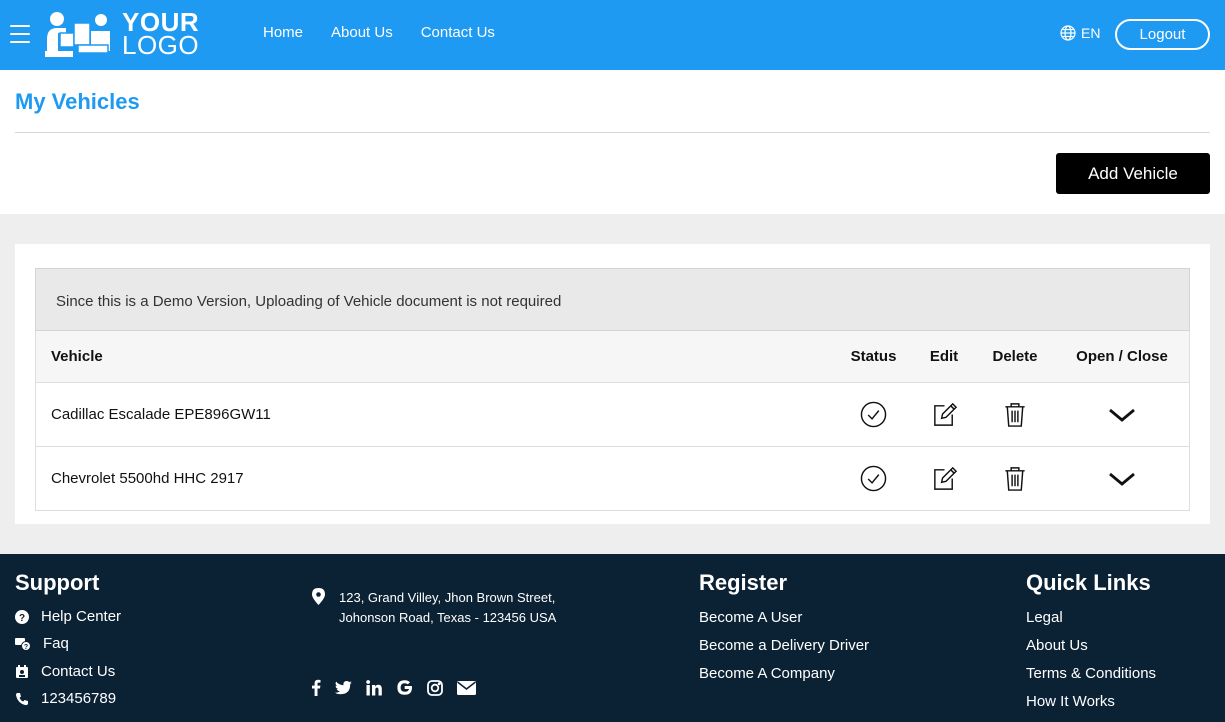 This screenshot has width=1225, height=722. What do you see at coordinates (1122, 356) in the screenshot?
I see `column-header-open-close: Open / Close` at bounding box center [1122, 356].